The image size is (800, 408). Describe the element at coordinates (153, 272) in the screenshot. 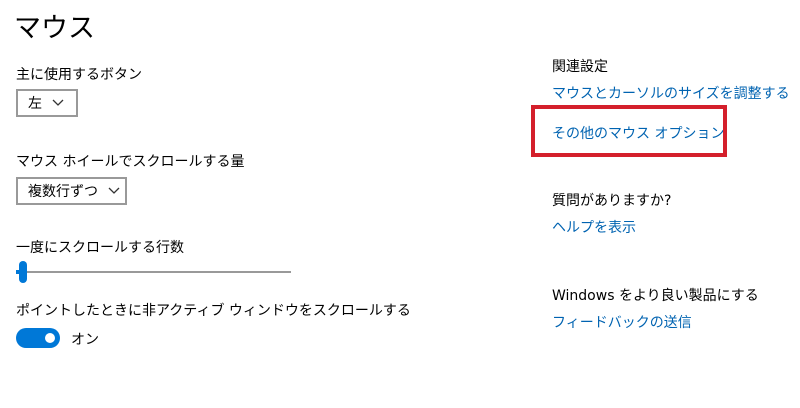

I see `lines-to-scroll-slider-track` at that location.